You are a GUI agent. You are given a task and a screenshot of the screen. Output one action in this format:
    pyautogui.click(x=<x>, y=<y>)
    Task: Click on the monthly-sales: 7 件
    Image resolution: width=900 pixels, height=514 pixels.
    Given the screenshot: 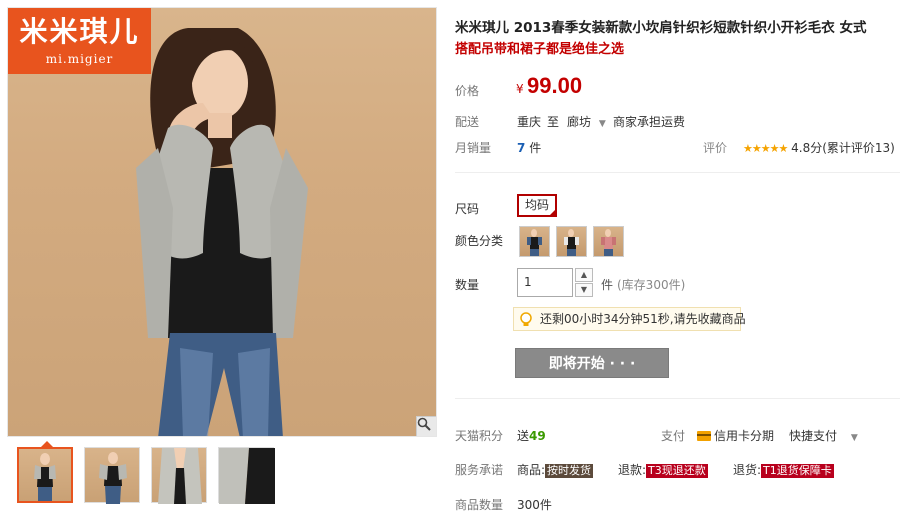 What is the action you would take?
    pyautogui.click(x=529, y=147)
    